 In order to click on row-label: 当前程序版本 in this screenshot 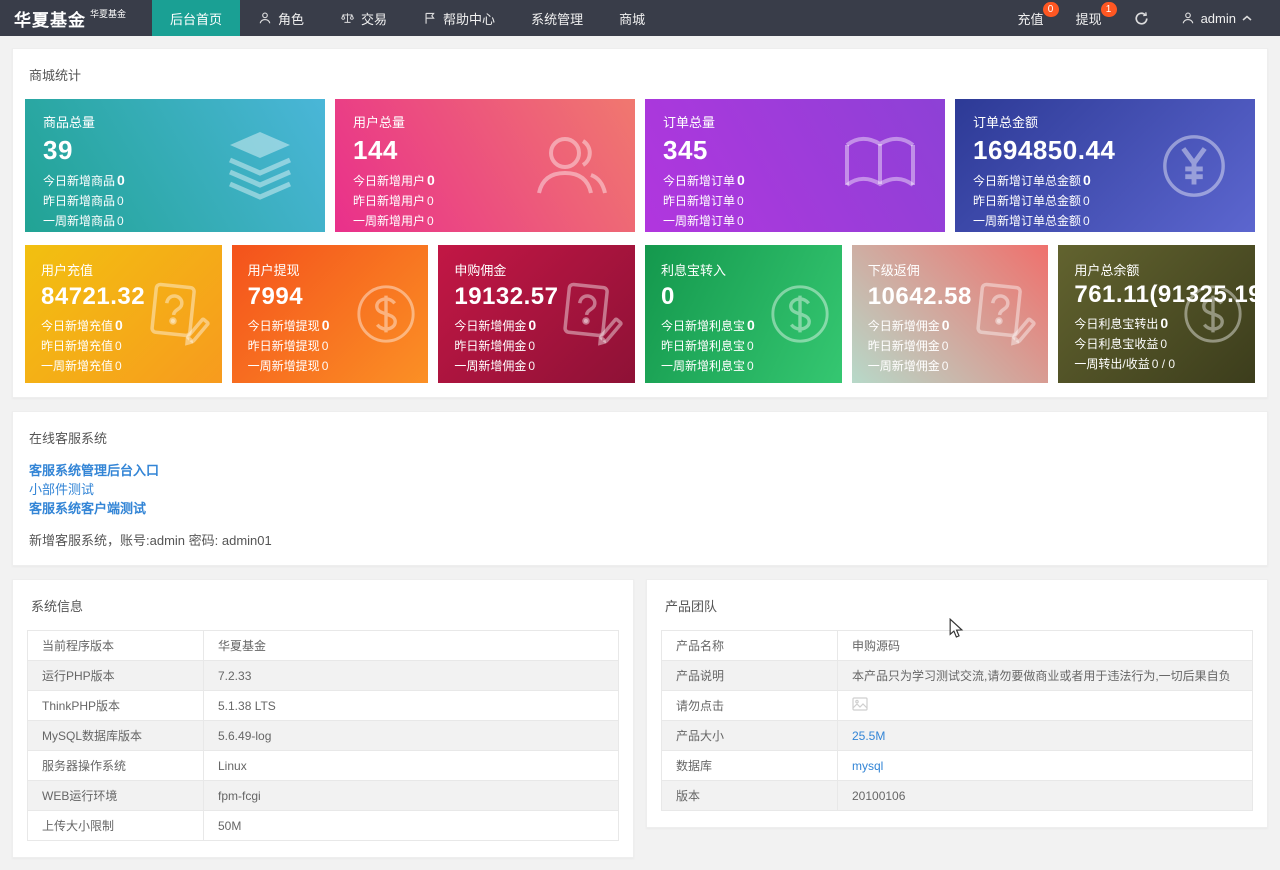, I will do `click(115, 645)`.